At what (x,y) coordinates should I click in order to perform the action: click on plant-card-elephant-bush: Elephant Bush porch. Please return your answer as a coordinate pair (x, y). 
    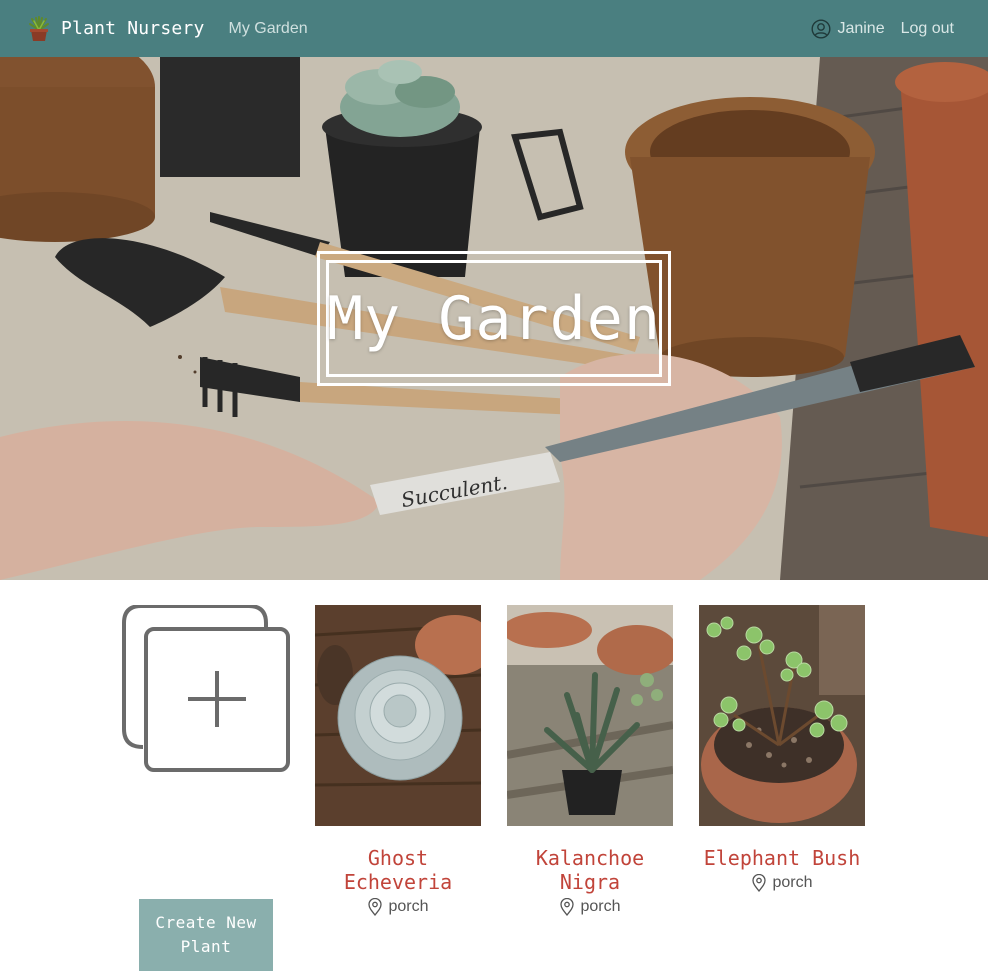
    Looking at the image, I should click on (782, 748).